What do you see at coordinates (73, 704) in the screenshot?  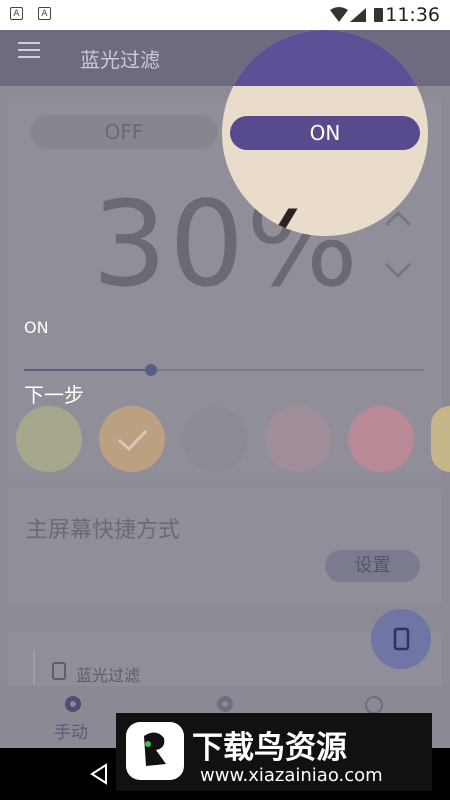 I see `gear-icon` at bounding box center [73, 704].